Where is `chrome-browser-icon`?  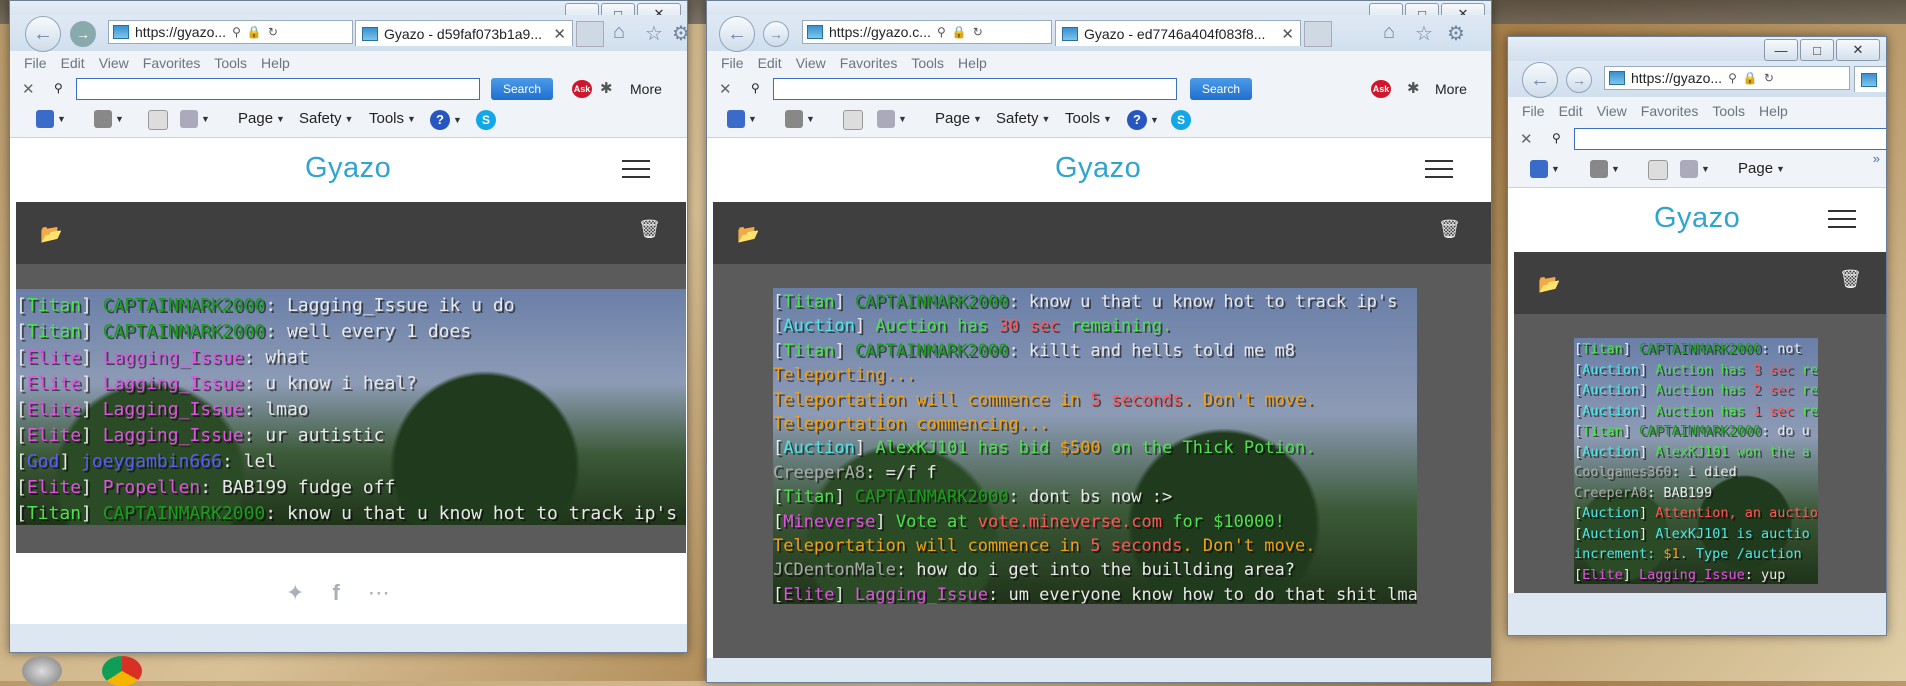 chrome-browser-icon is located at coordinates (122, 671).